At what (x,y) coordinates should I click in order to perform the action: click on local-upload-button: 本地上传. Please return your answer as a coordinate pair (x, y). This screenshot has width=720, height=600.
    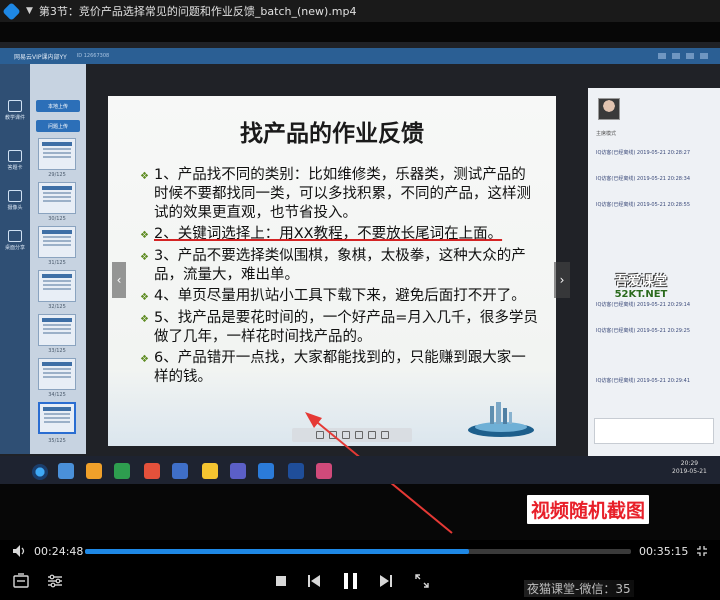
    Looking at the image, I should click on (58, 106).